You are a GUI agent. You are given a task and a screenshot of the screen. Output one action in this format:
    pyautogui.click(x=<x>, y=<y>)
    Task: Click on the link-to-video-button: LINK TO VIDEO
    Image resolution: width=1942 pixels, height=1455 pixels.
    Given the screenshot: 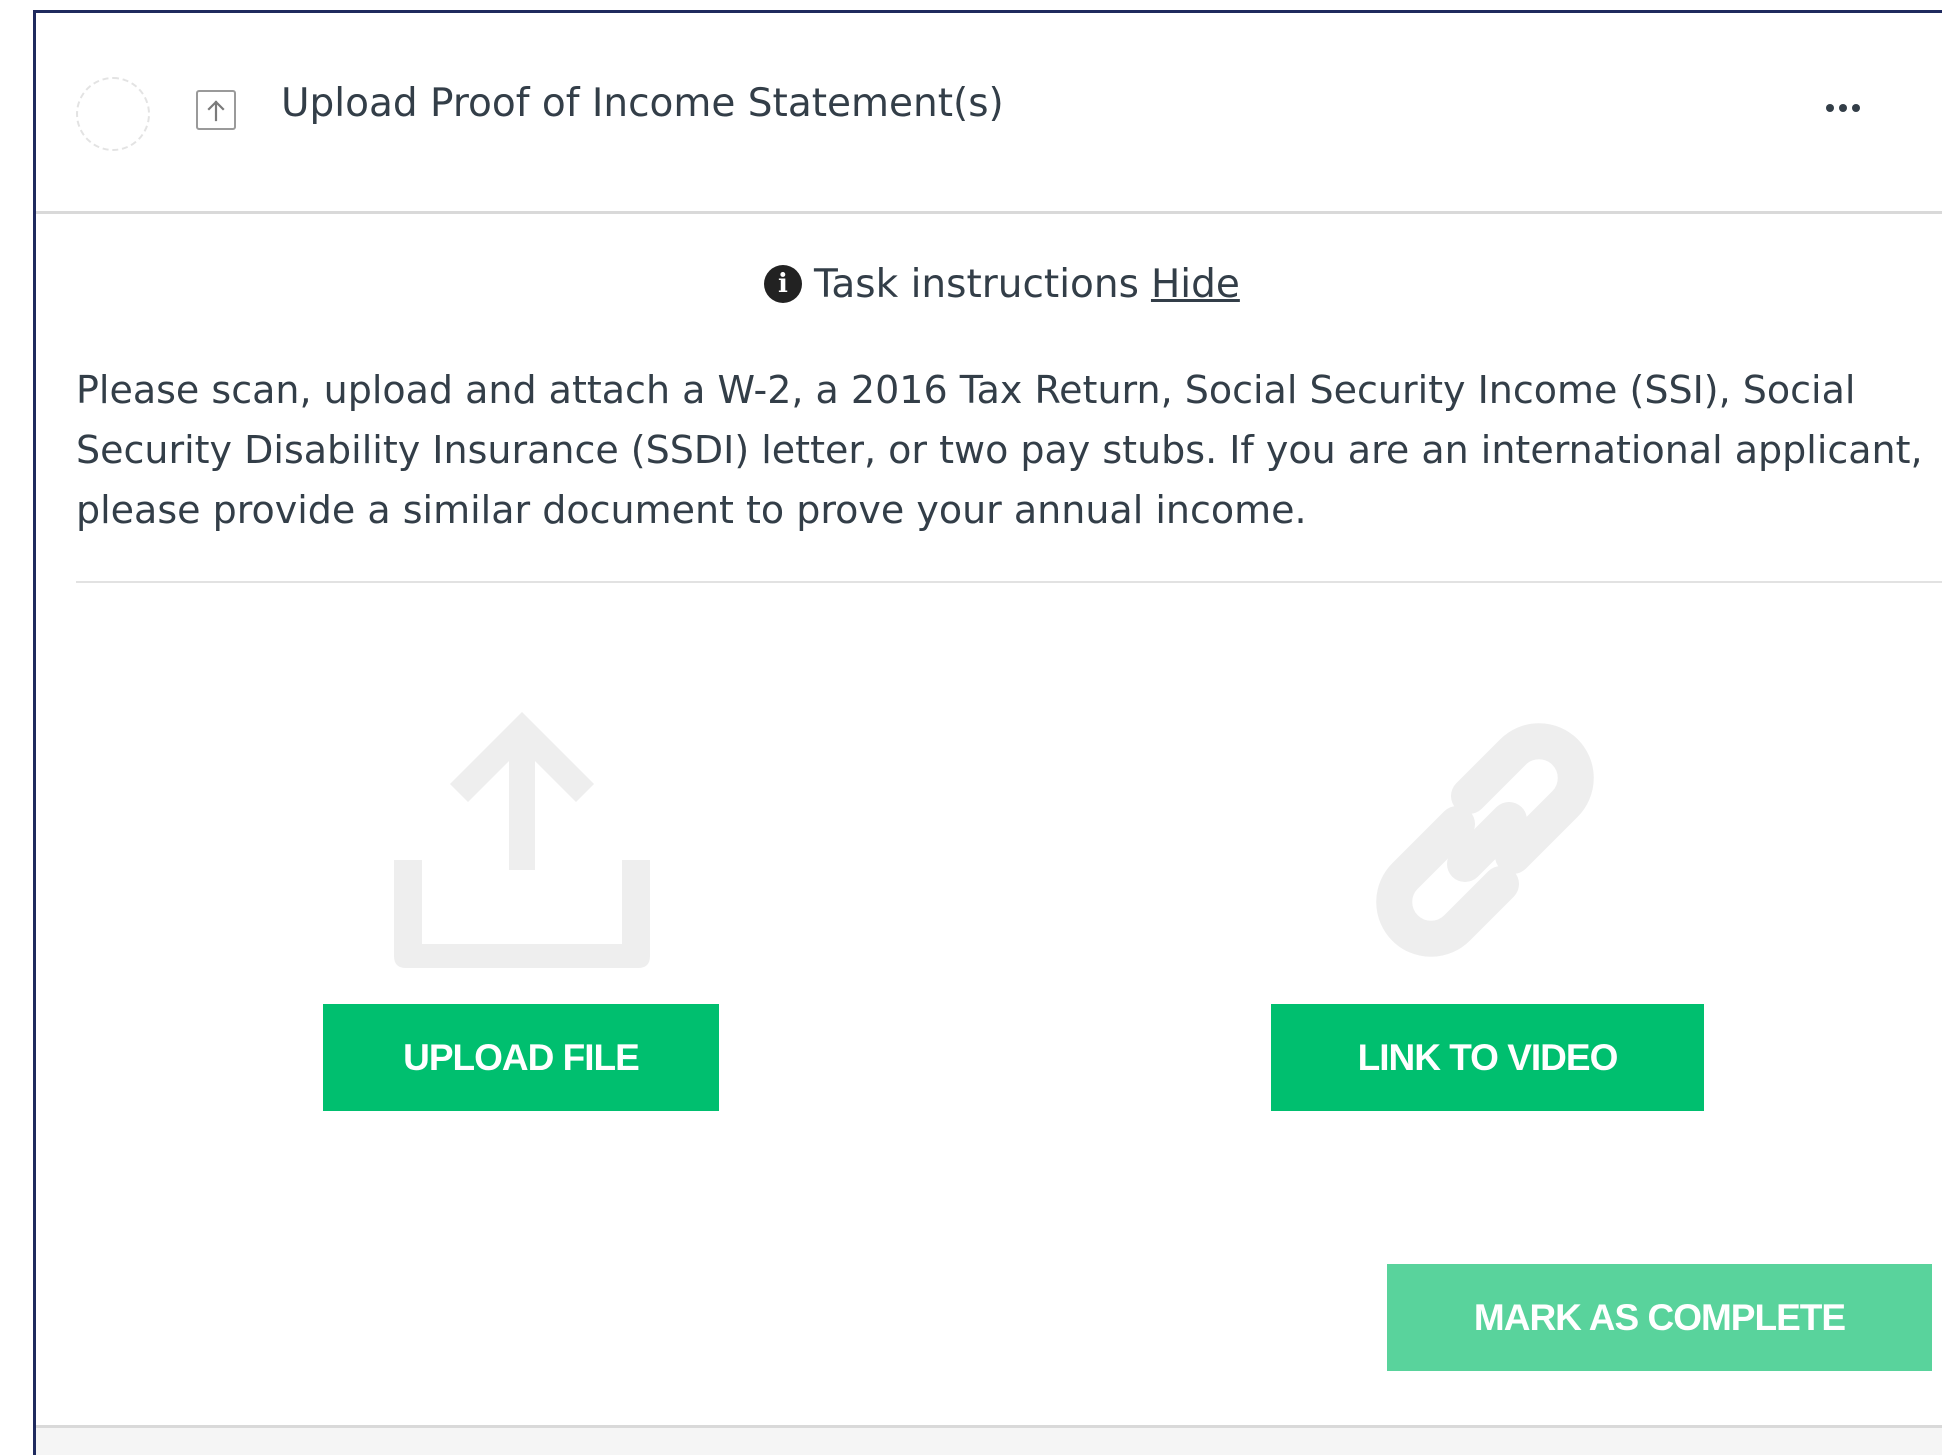 What is the action you would take?
    pyautogui.click(x=1487, y=1057)
    